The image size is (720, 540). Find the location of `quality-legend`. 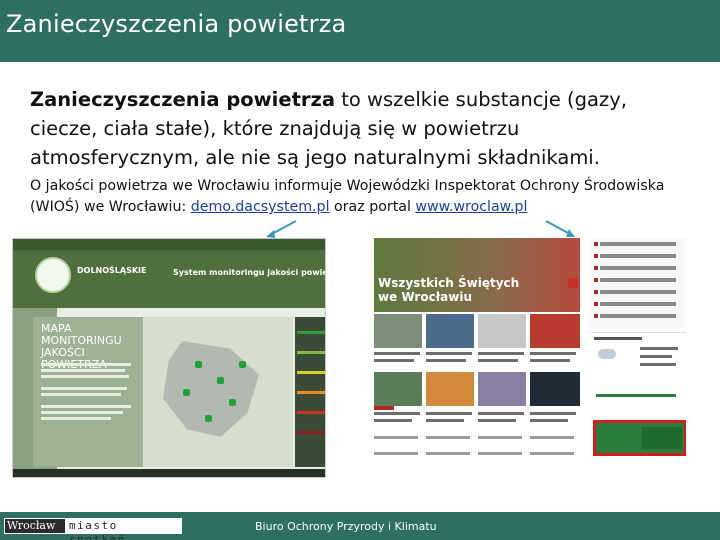

quality-legend is located at coordinates (310, 392).